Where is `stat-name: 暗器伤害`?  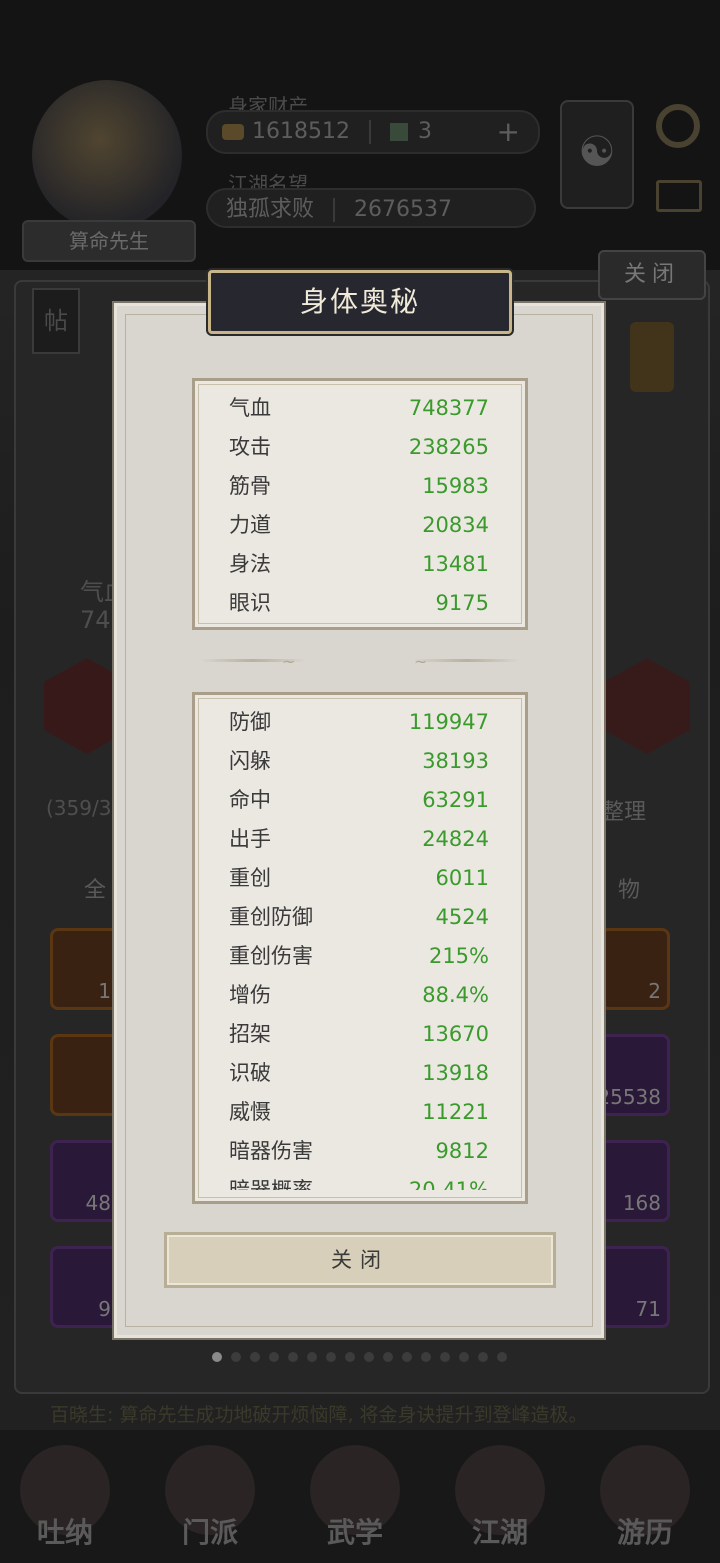 stat-name: 暗器伤害 is located at coordinates (271, 1151).